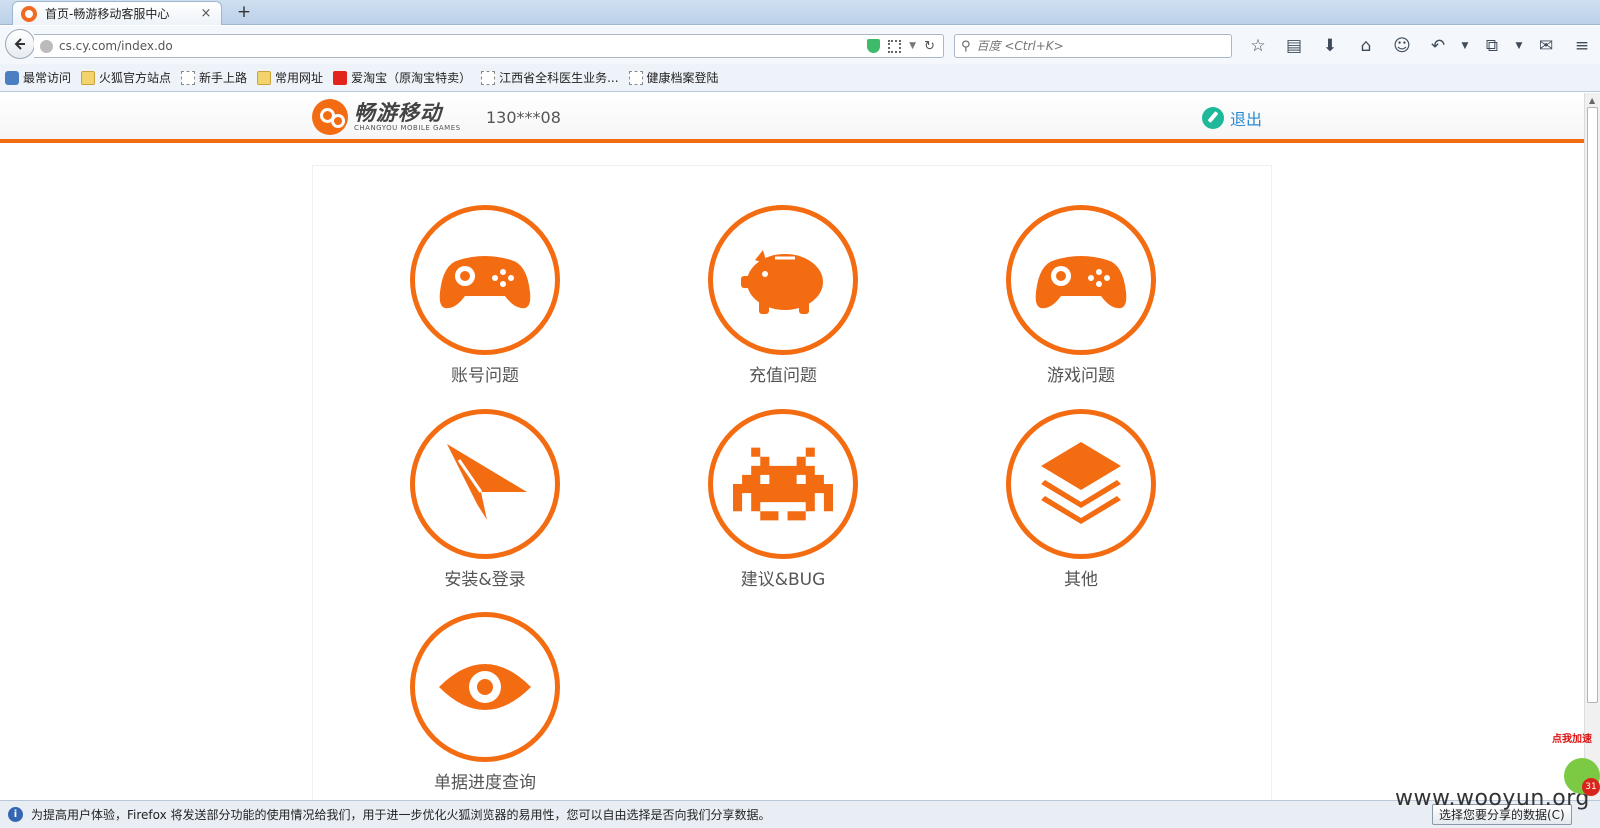  I want to click on reading-list-icon: ▤, so click(1294, 46).